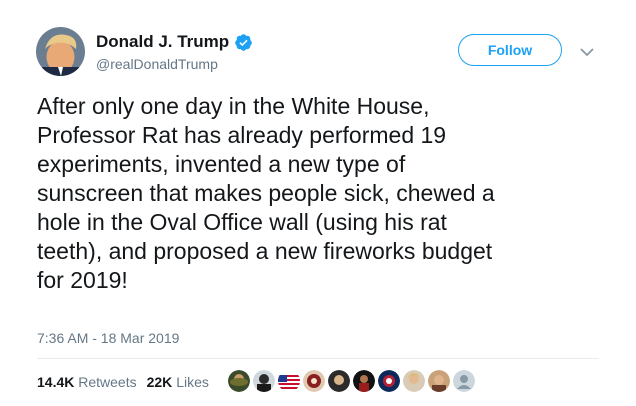  I want to click on tweet-stats: 14.4K Retweets 22K Likes, so click(128, 382).